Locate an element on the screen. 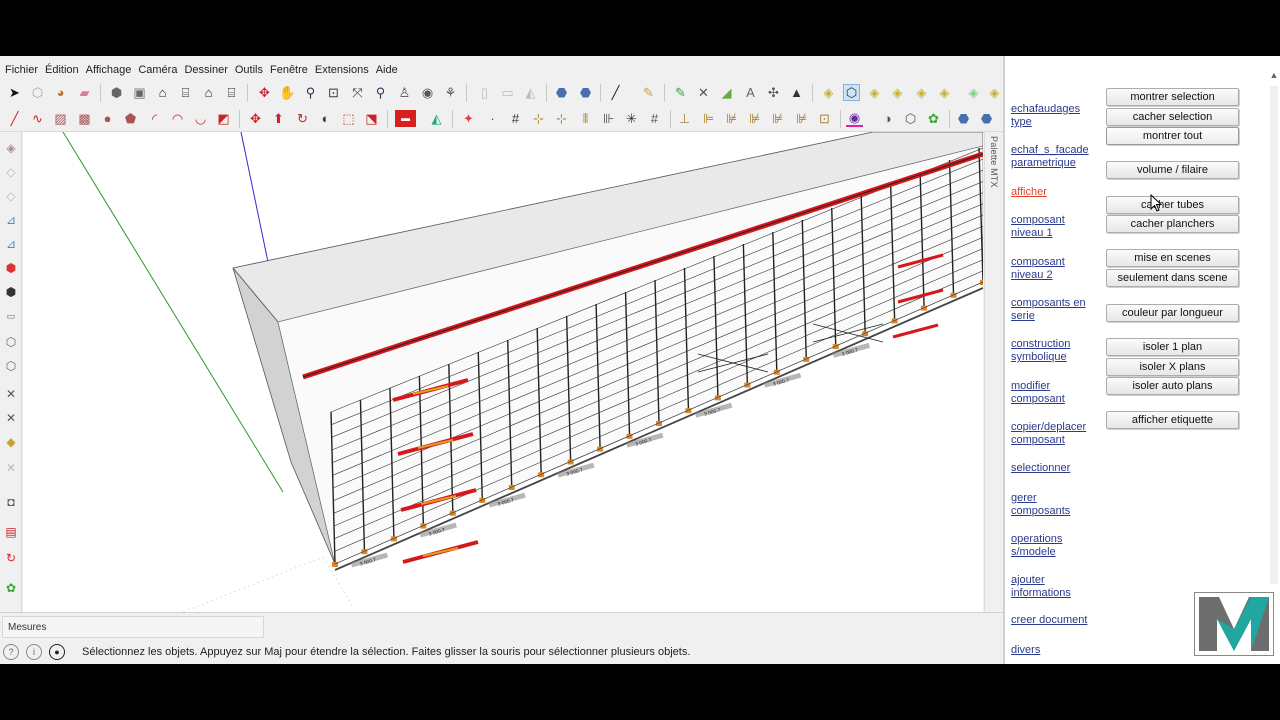 Image resolution: width=1280 pixels, height=720 pixels. menu-dessiner: Dessiner is located at coordinates (205, 69).